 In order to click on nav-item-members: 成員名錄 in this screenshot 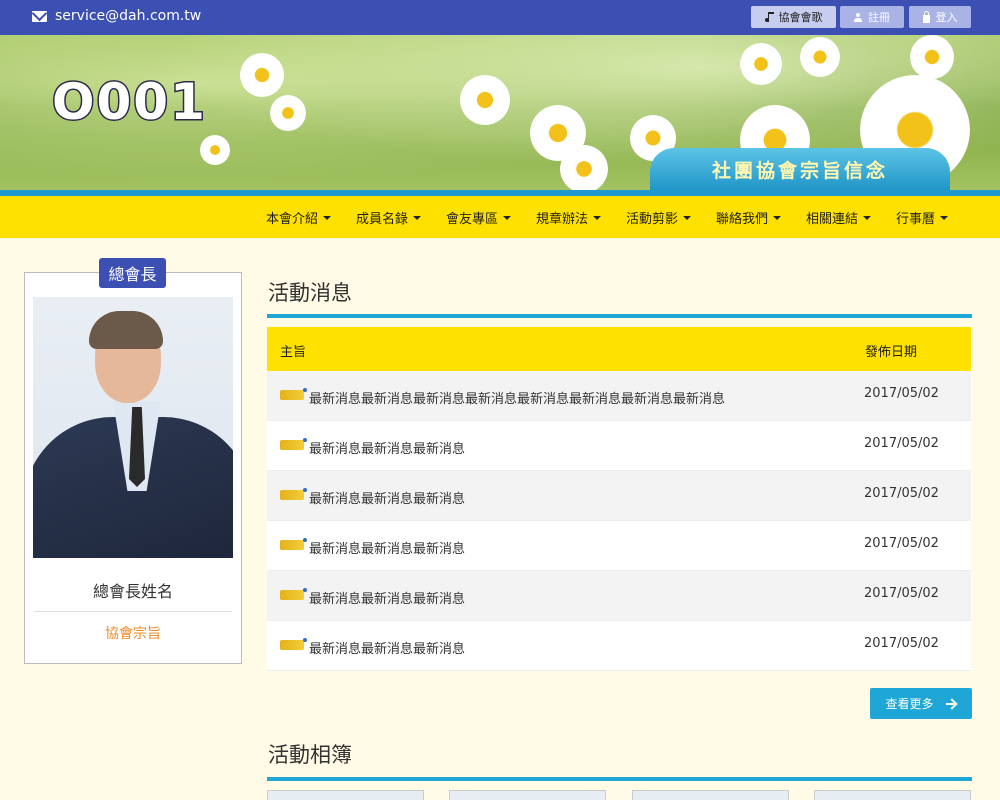, I will do `click(389, 217)`.